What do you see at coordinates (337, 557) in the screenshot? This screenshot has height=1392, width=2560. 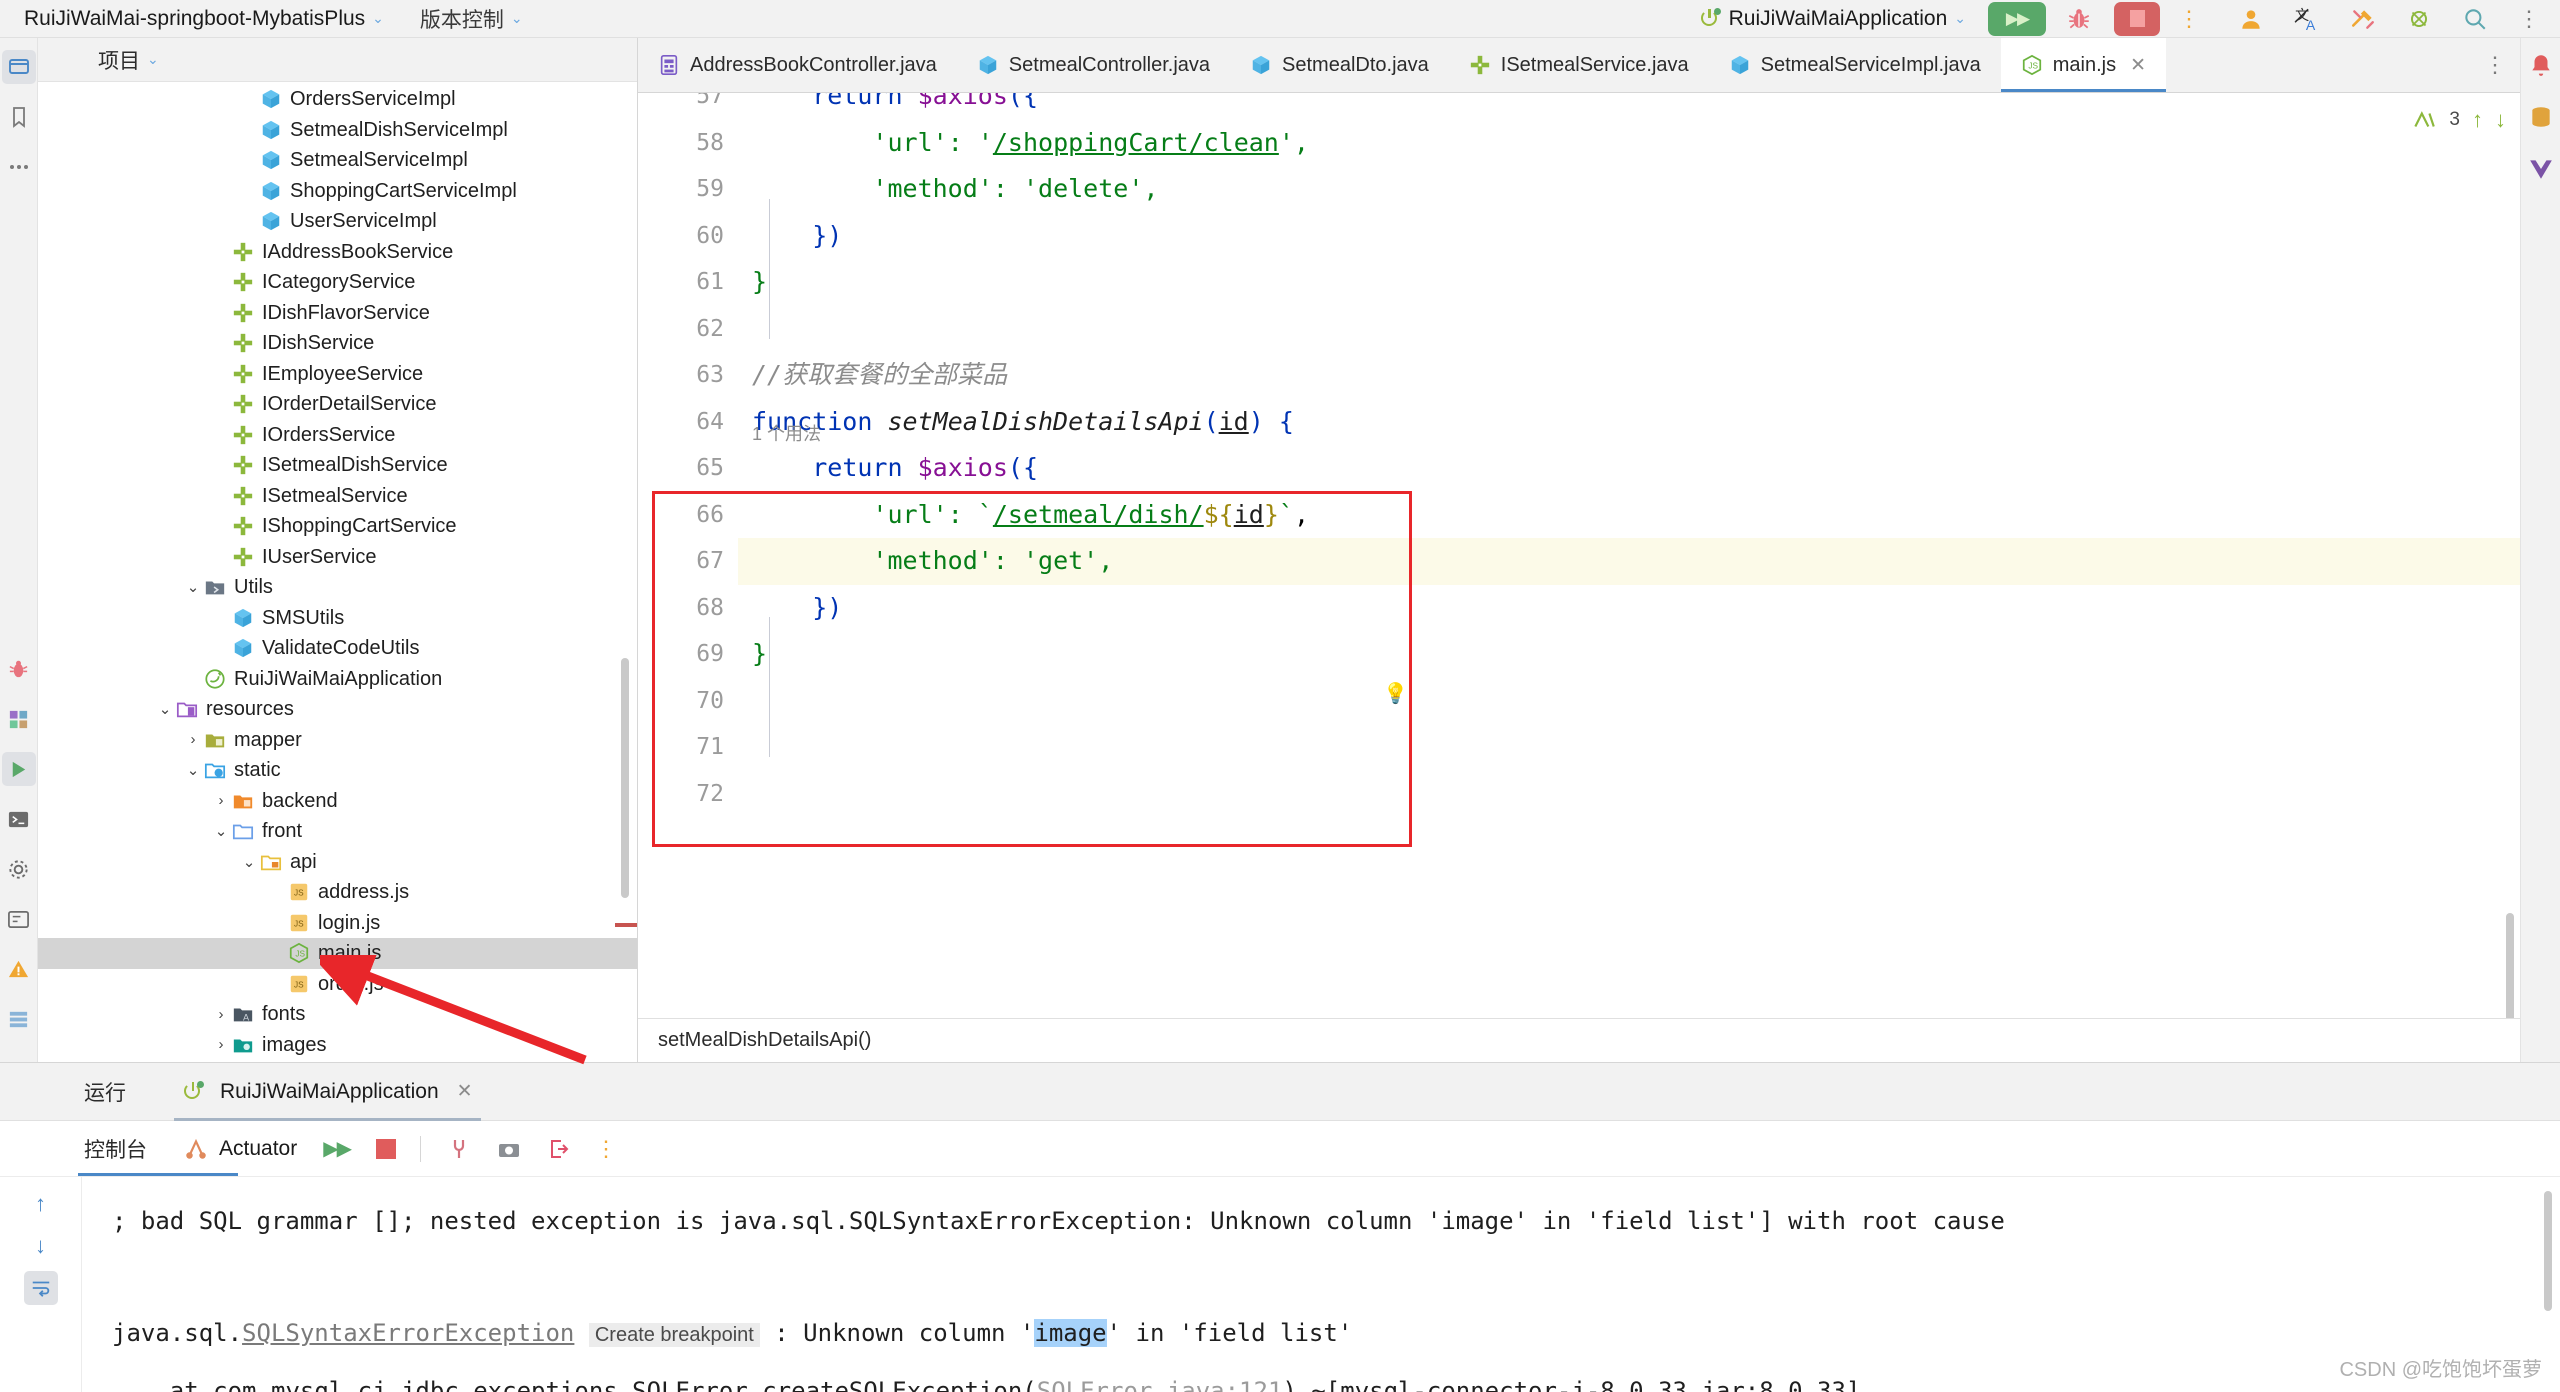 I see `tree-item-iuserservice: IUserService` at bounding box center [337, 557].